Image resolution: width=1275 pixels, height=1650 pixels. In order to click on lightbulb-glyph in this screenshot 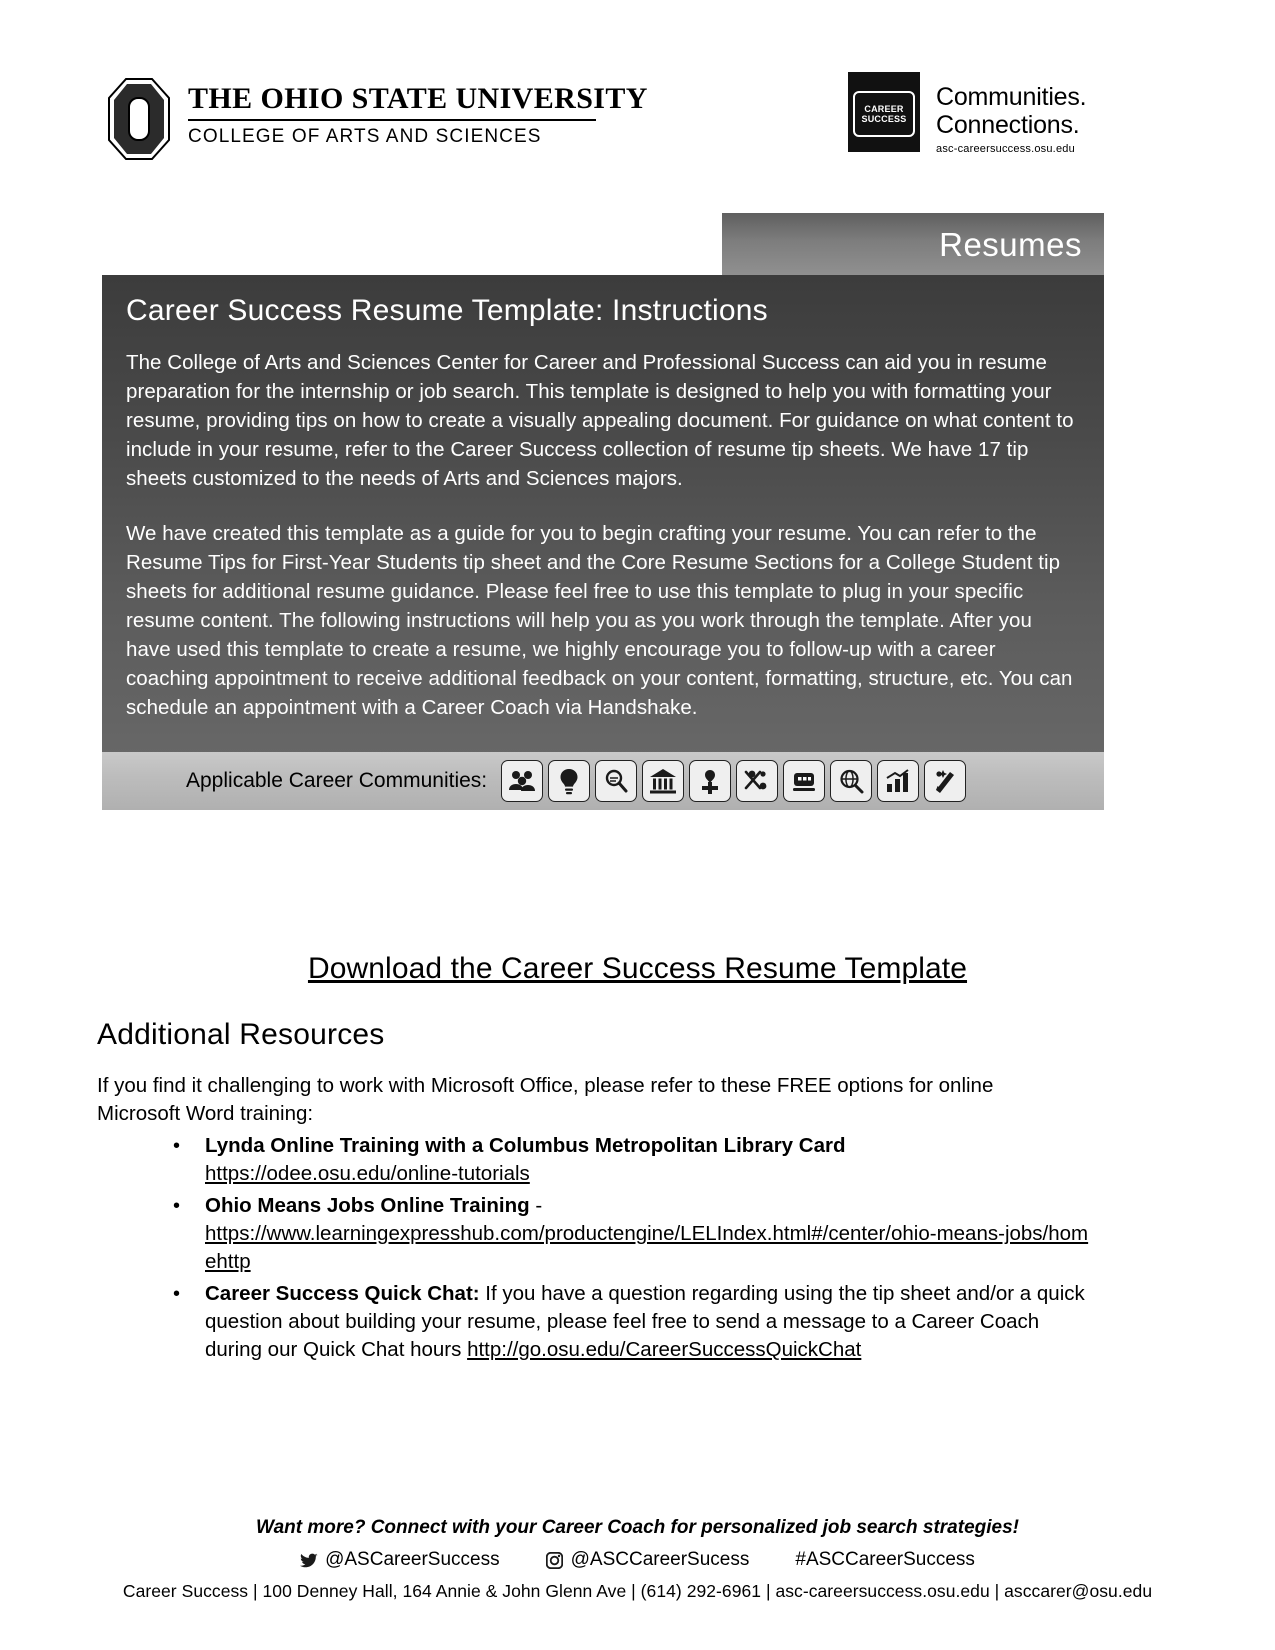, I will do `click(569, 782)`.